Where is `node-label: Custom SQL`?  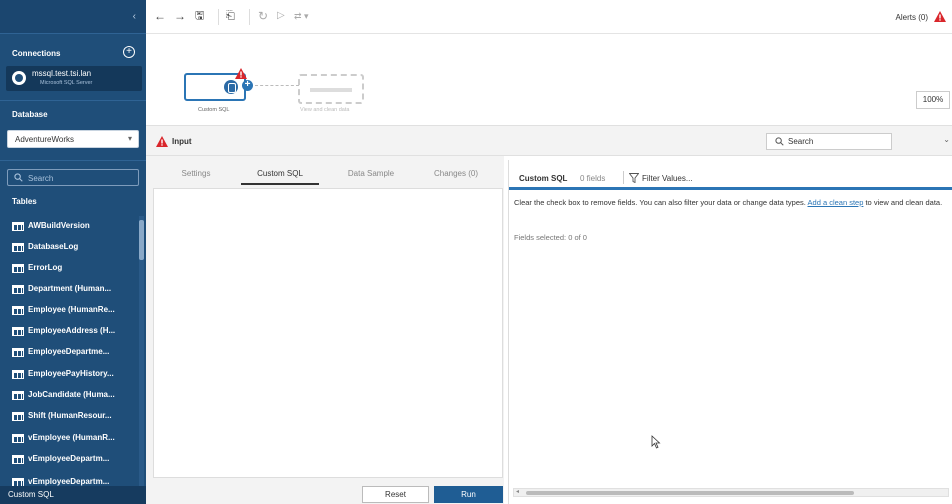
node-label: Custom SQL is located at coordinates (214, 110).